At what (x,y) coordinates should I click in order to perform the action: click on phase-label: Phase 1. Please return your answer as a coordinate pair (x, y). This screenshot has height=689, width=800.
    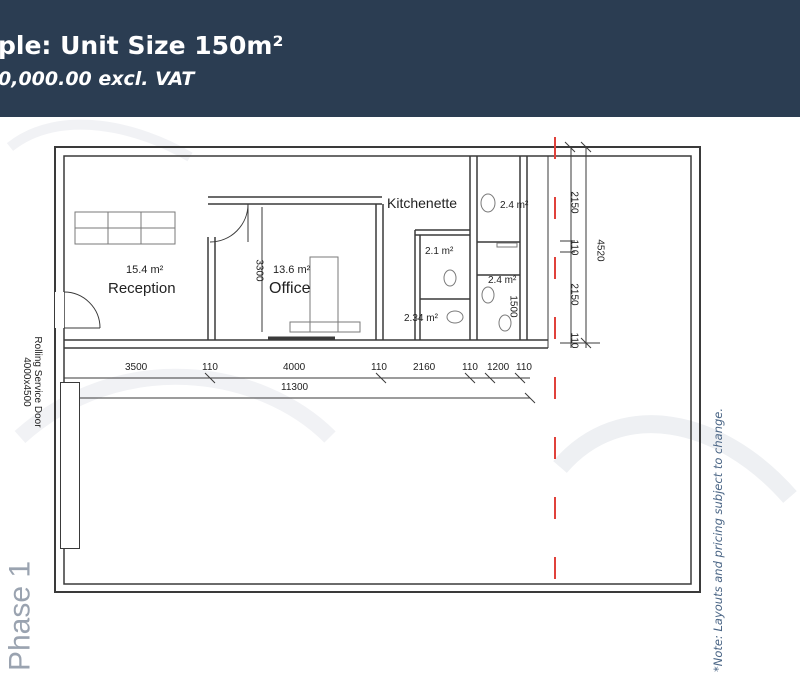
    Looking at the image, I should click on (20, 616).